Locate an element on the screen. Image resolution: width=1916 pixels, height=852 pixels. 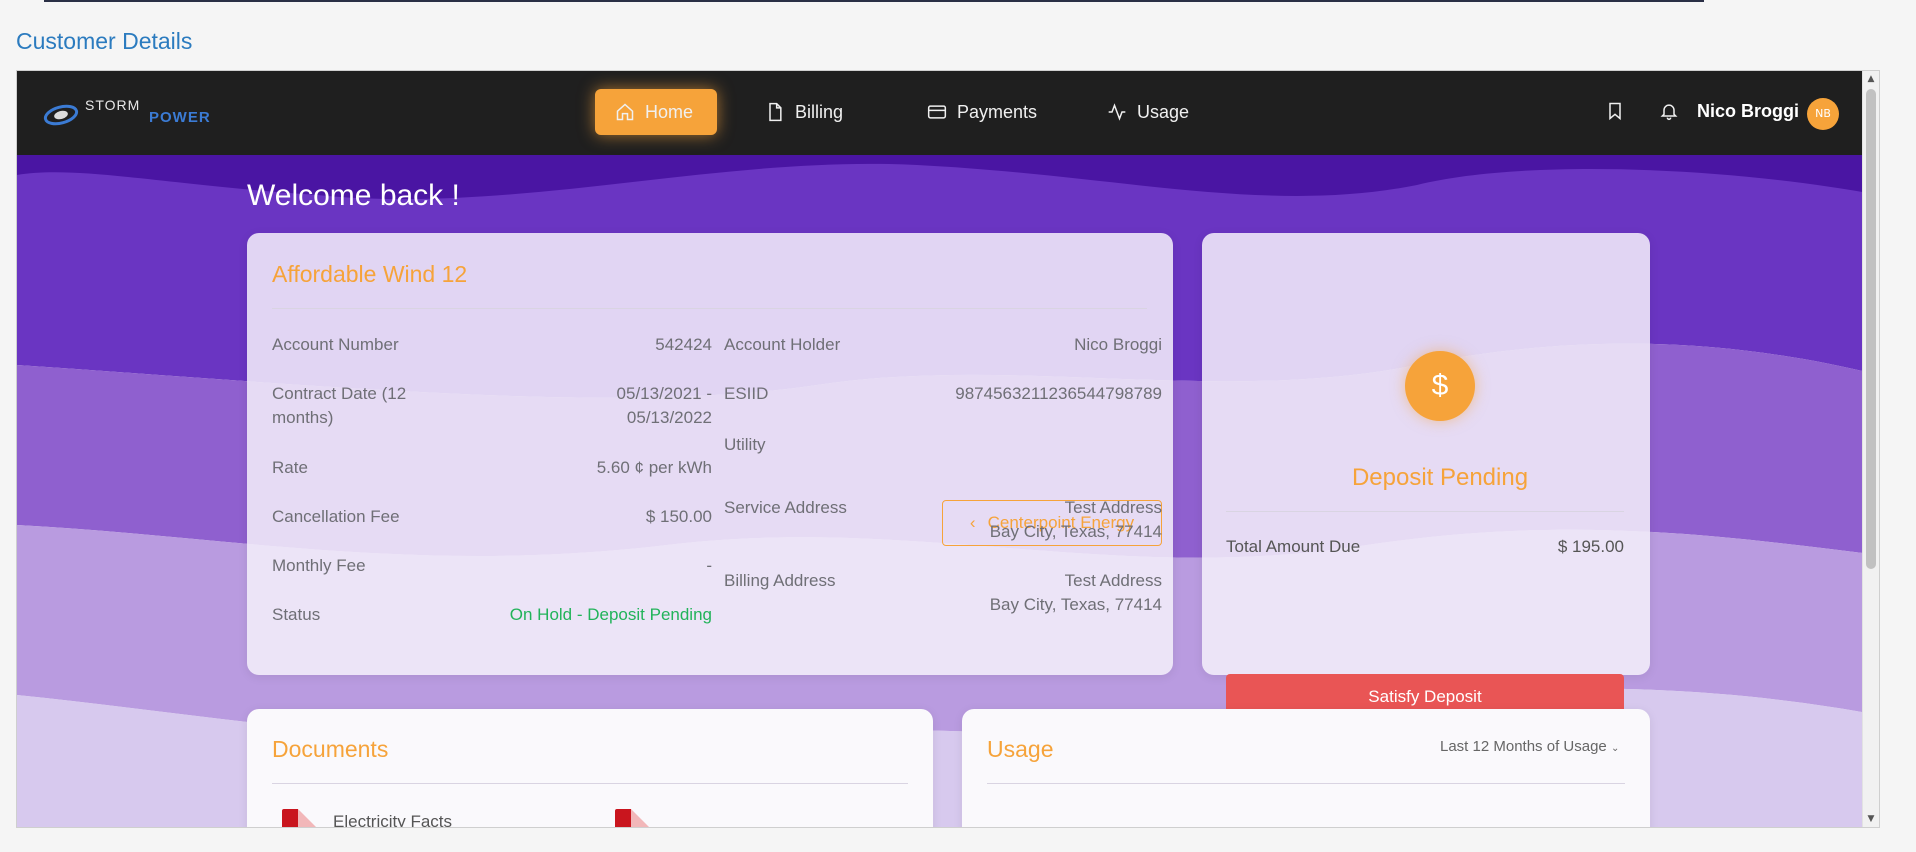
service-address-label: Service Address is located at coordinates (785, 507).